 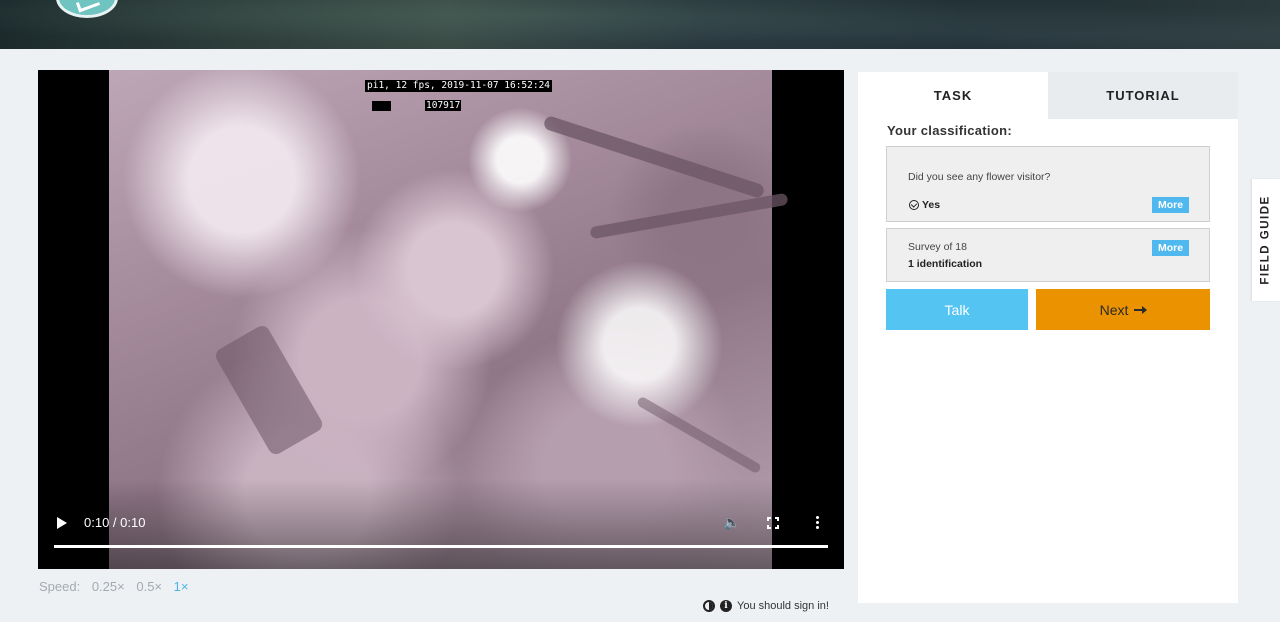 I want to click on speed-option-0.5: 0.5×, so click(x=149, y=586).